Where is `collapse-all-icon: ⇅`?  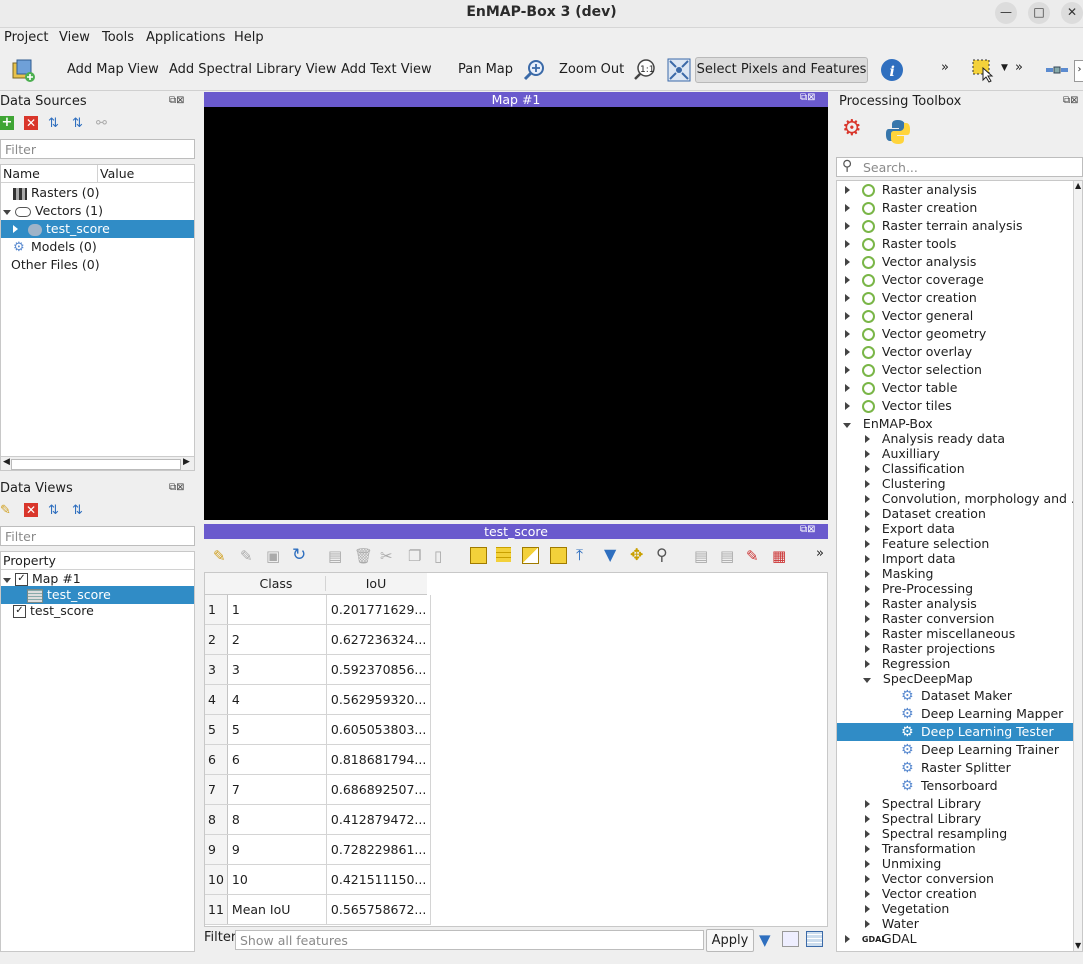
collapse-all-icon: ⇅ is located at coordinates (53, 123).